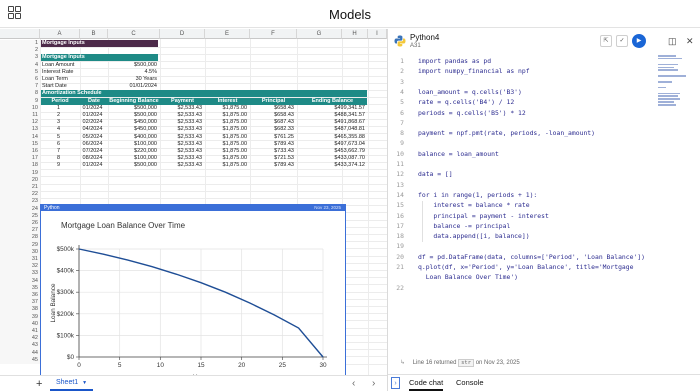 This screenshot has width=700, height=391. Describe the element at coordinates (690, 41) in the screenshot. I see `close-icon: ✕` at that location.